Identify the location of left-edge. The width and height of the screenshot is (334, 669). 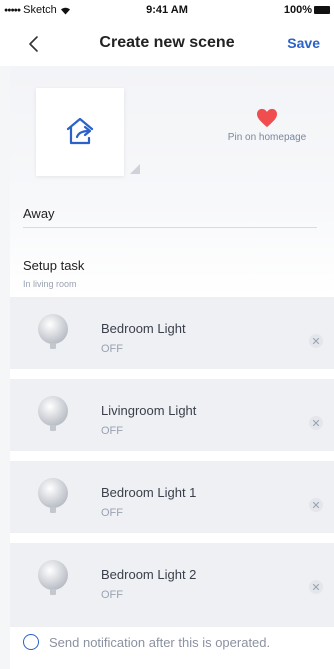
(5, 367).